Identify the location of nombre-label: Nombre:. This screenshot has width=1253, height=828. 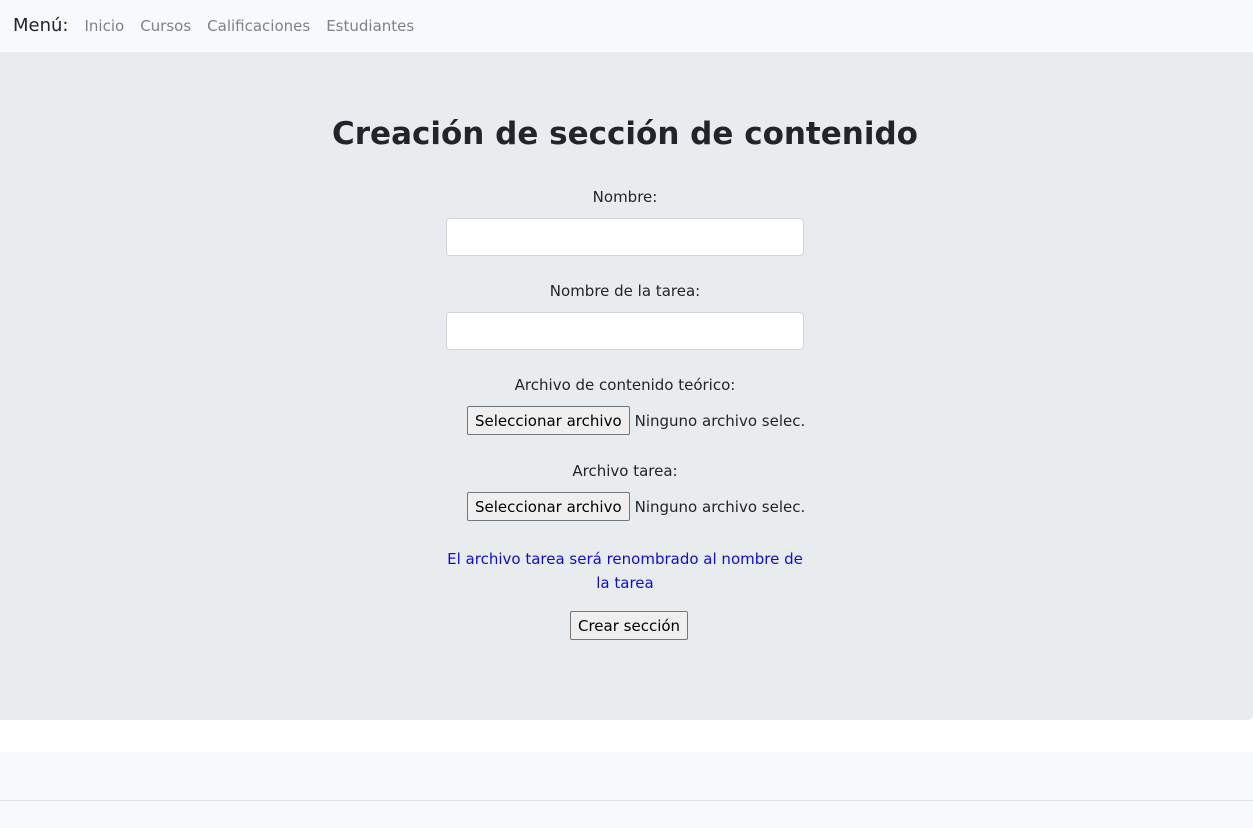
(625, 197).